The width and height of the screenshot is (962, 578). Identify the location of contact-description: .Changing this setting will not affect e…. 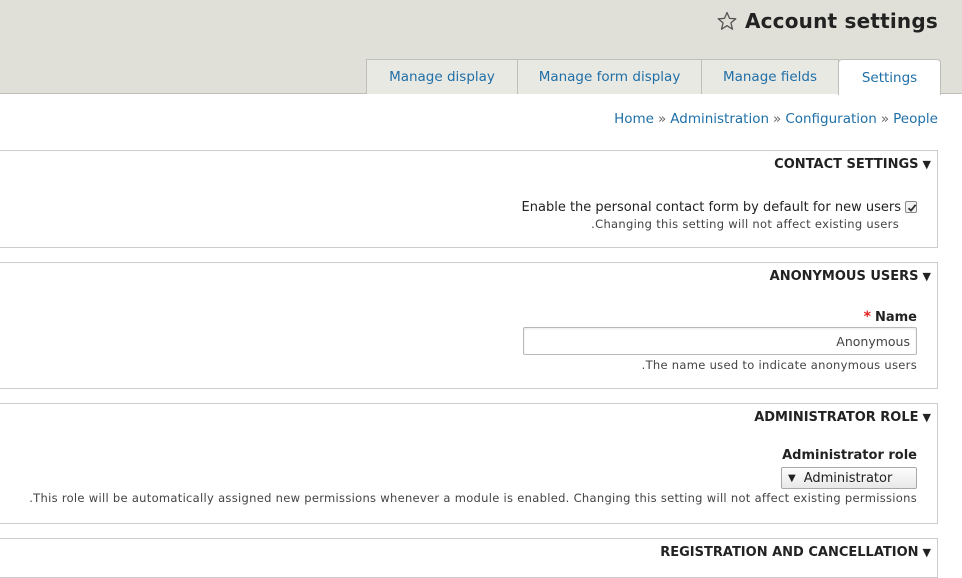
(745, 224).